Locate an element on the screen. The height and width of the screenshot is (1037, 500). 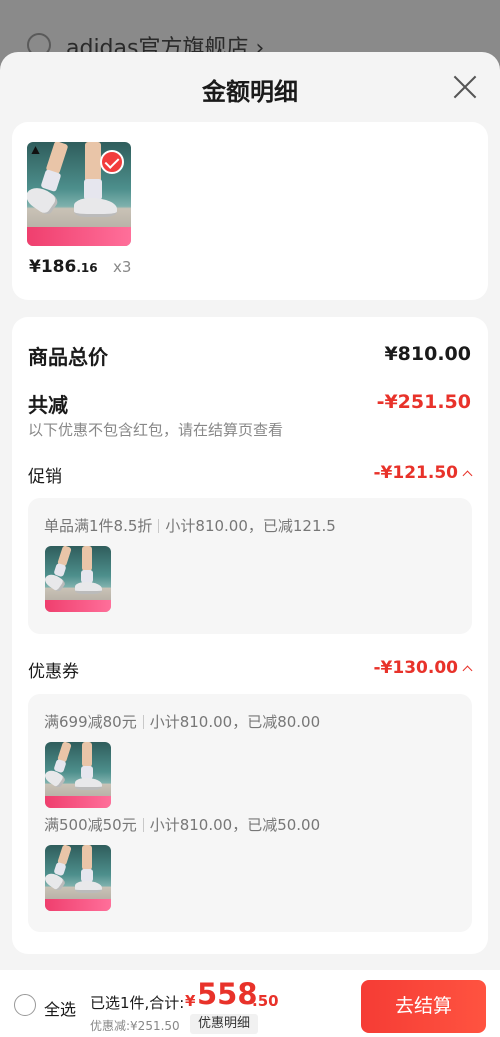
rule-detail: 小计810.00，已减50.00 is located at coordinates (235, 825).